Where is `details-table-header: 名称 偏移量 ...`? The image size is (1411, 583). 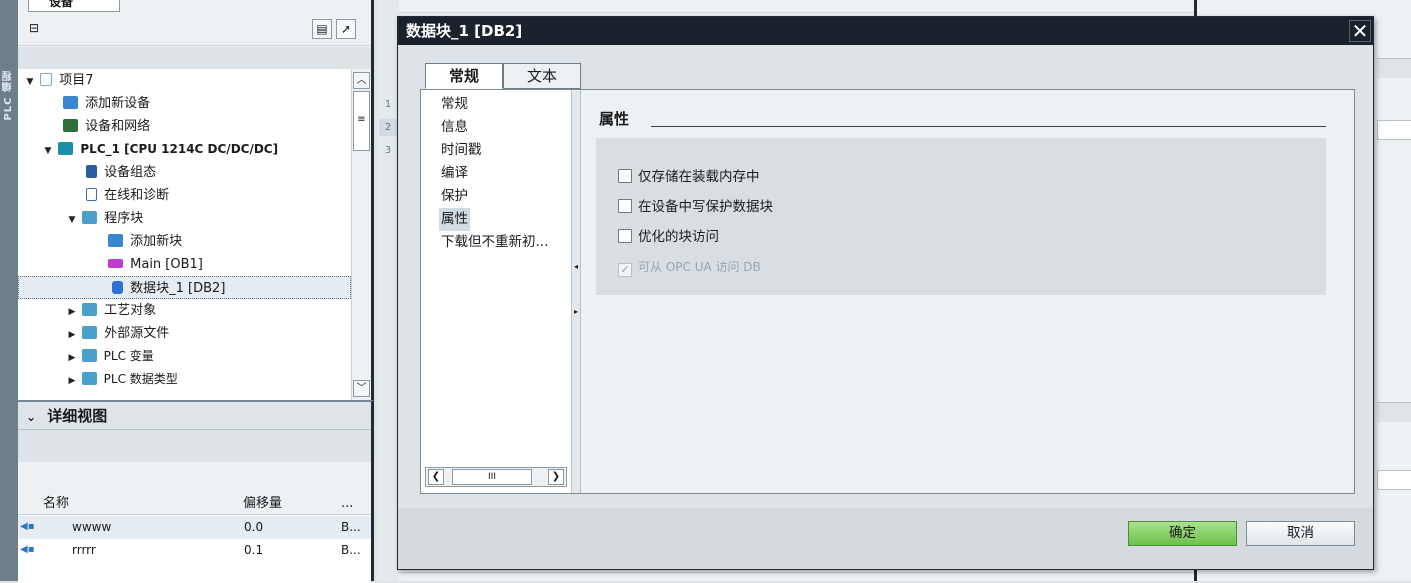 details-table-header: 名称 偏移量 ... is located at coordinates (194, 504).